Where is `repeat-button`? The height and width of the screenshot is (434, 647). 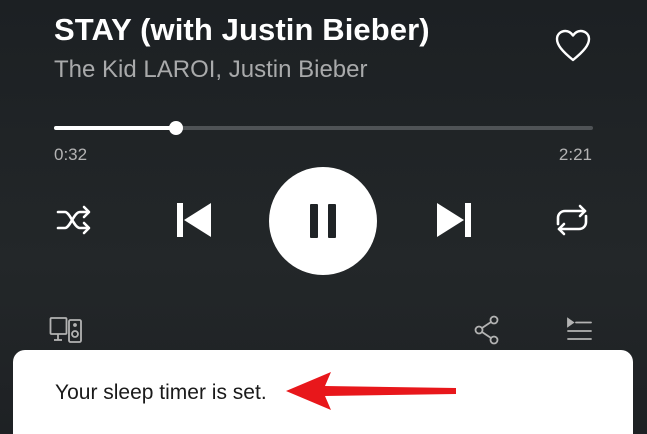
repeat-button is located at coordinates (572, 220).